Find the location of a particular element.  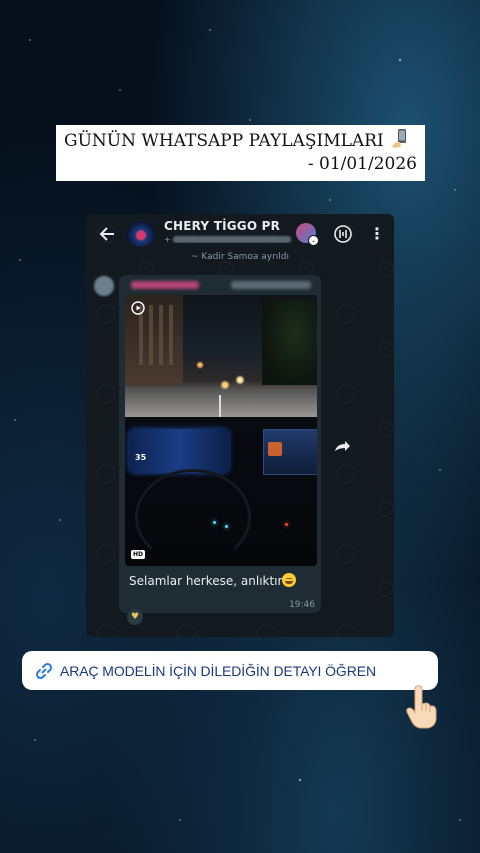

steering-wheel is located at coordinates (193, 517).